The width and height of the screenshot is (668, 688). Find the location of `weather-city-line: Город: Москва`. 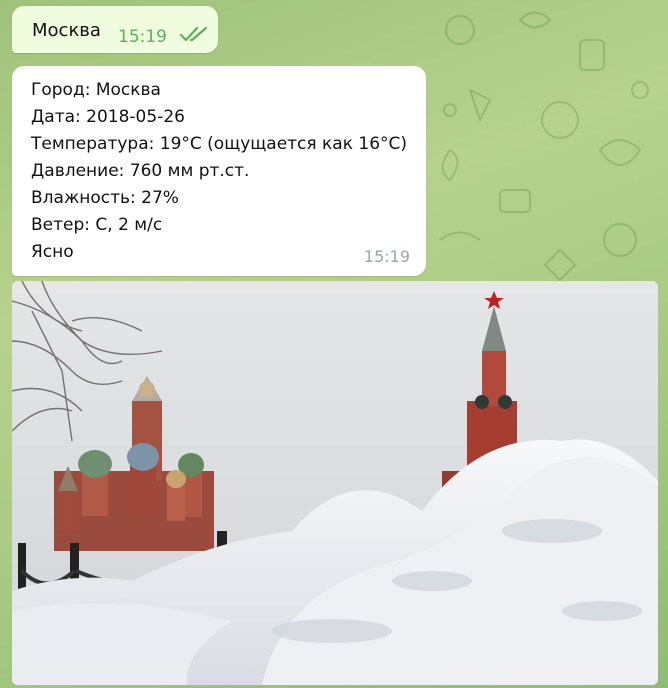

weather-city-line: Город: Москва is located at coordinates (96, 90).